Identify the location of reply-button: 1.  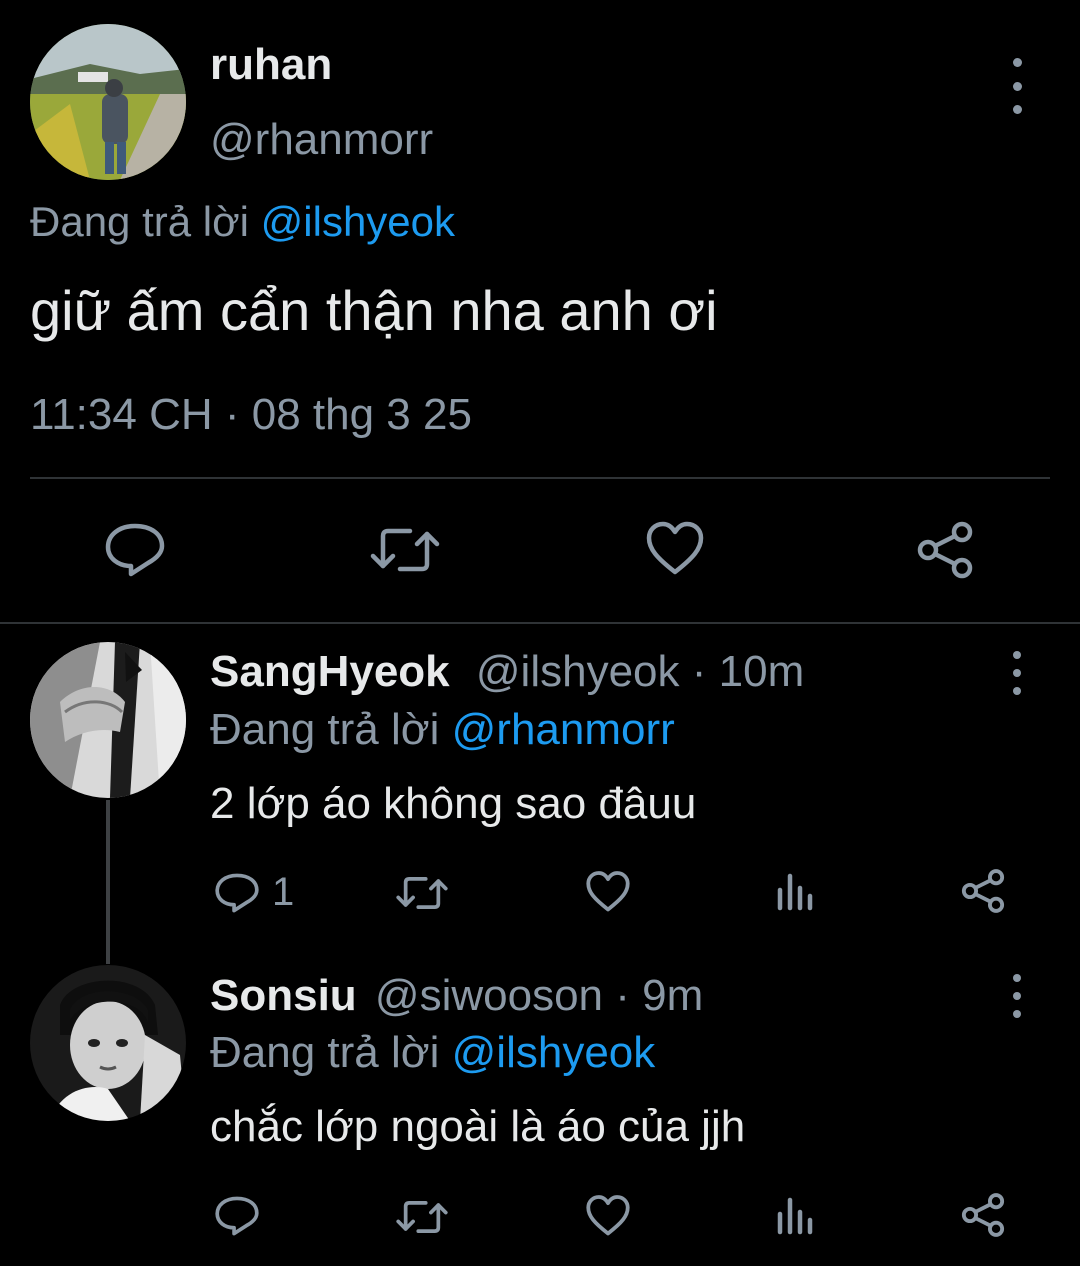
(254, 892).